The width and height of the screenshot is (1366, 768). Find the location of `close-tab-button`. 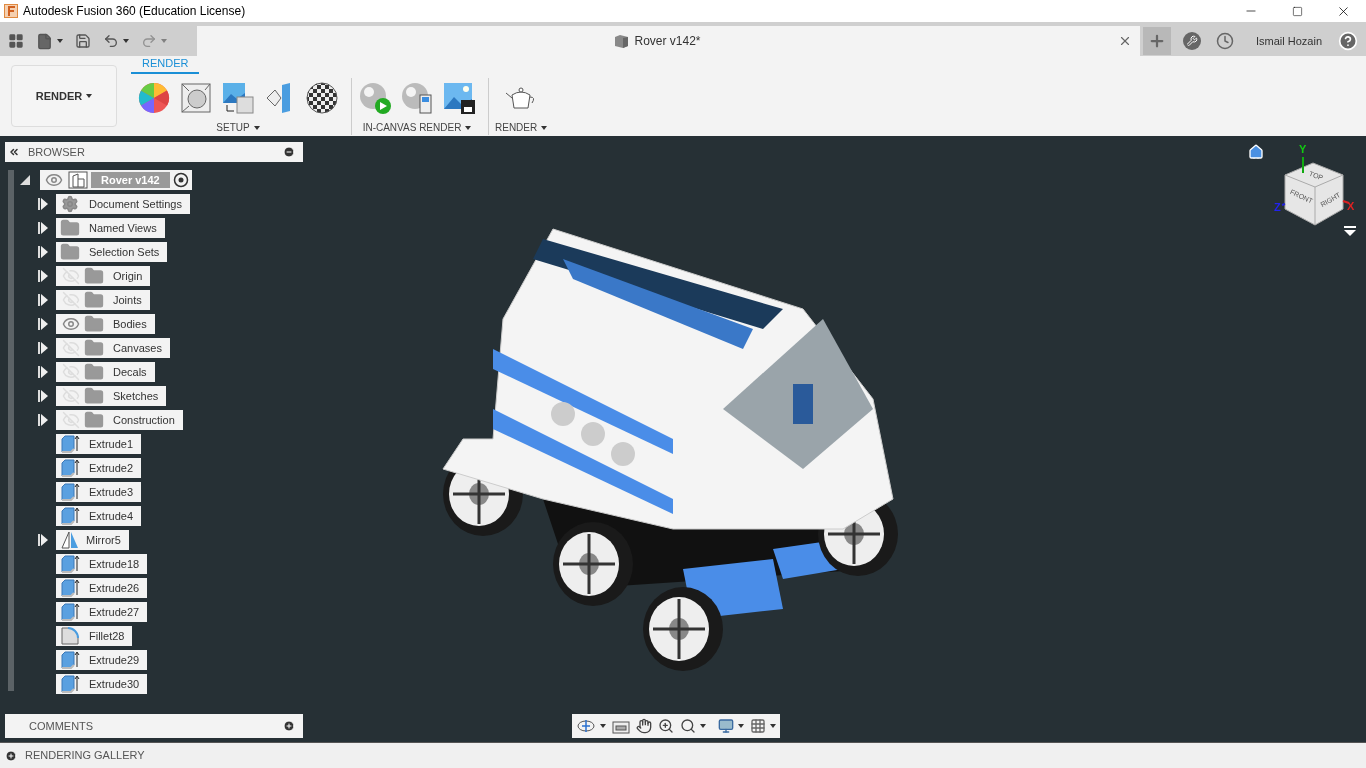

close-tab-button is located at coordinates (1125, 41).